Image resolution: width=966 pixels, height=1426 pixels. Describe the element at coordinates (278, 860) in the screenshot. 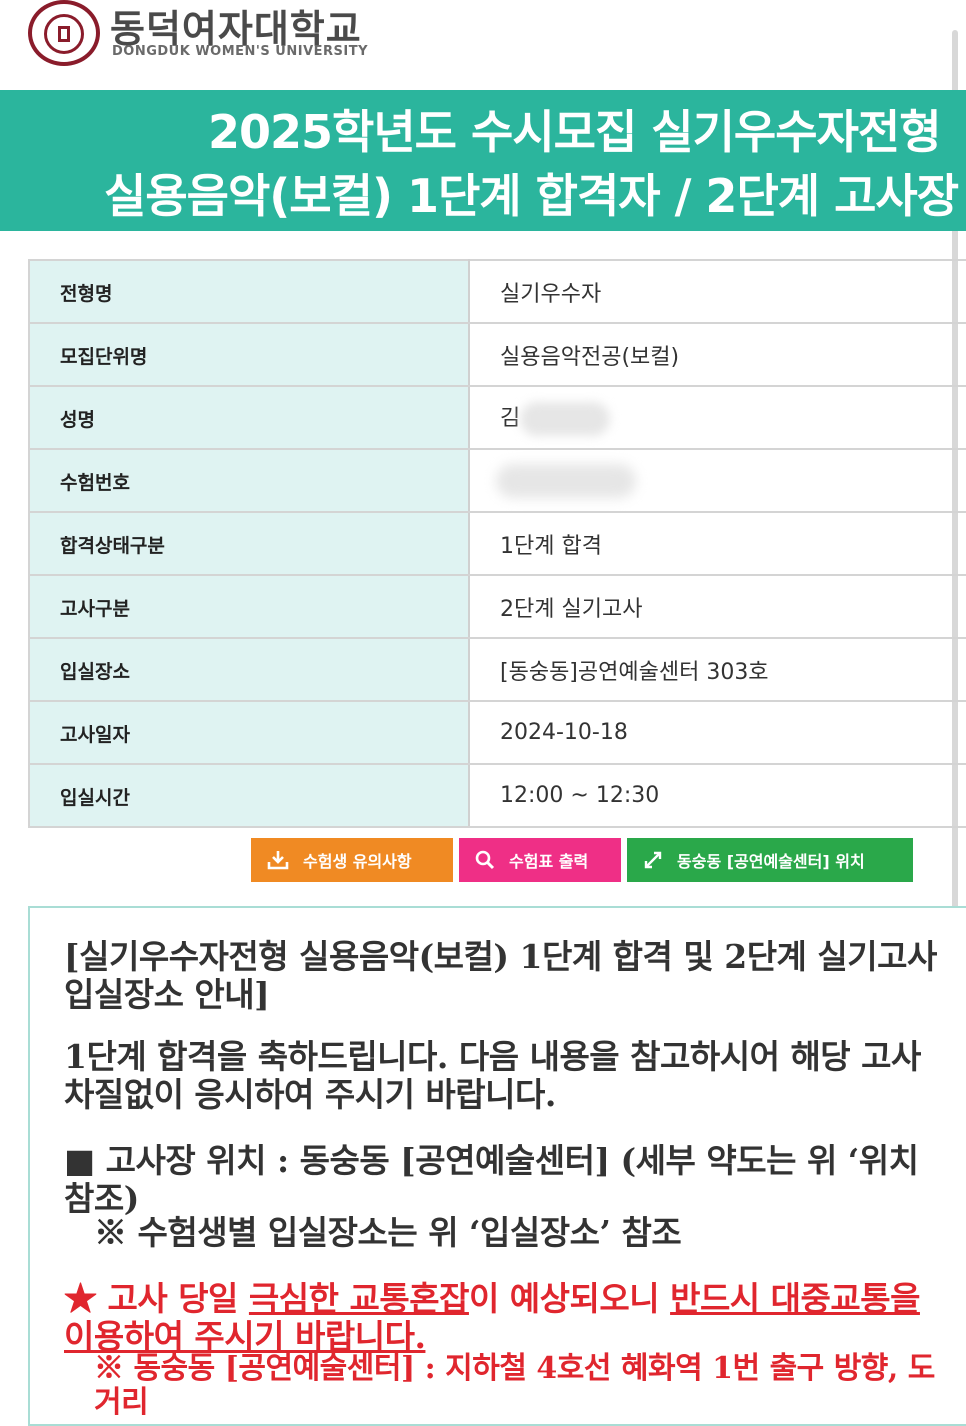

I see `download-icon` at that location.